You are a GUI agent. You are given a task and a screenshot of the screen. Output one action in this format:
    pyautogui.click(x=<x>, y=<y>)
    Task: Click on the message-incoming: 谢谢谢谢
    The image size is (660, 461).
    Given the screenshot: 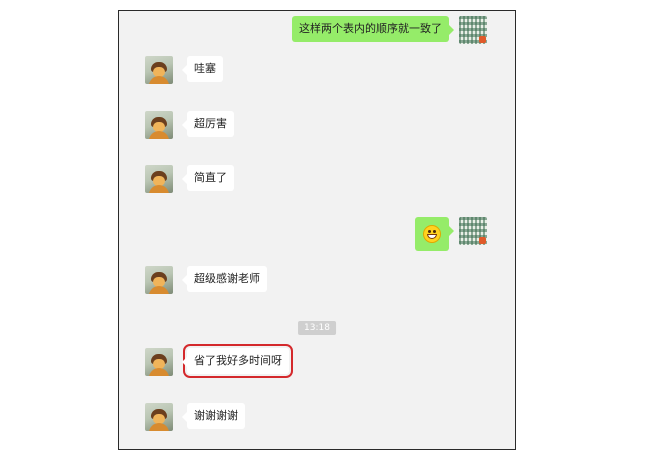 What is the action you would take?
    pyautogui.click(x=195, y=417)
    